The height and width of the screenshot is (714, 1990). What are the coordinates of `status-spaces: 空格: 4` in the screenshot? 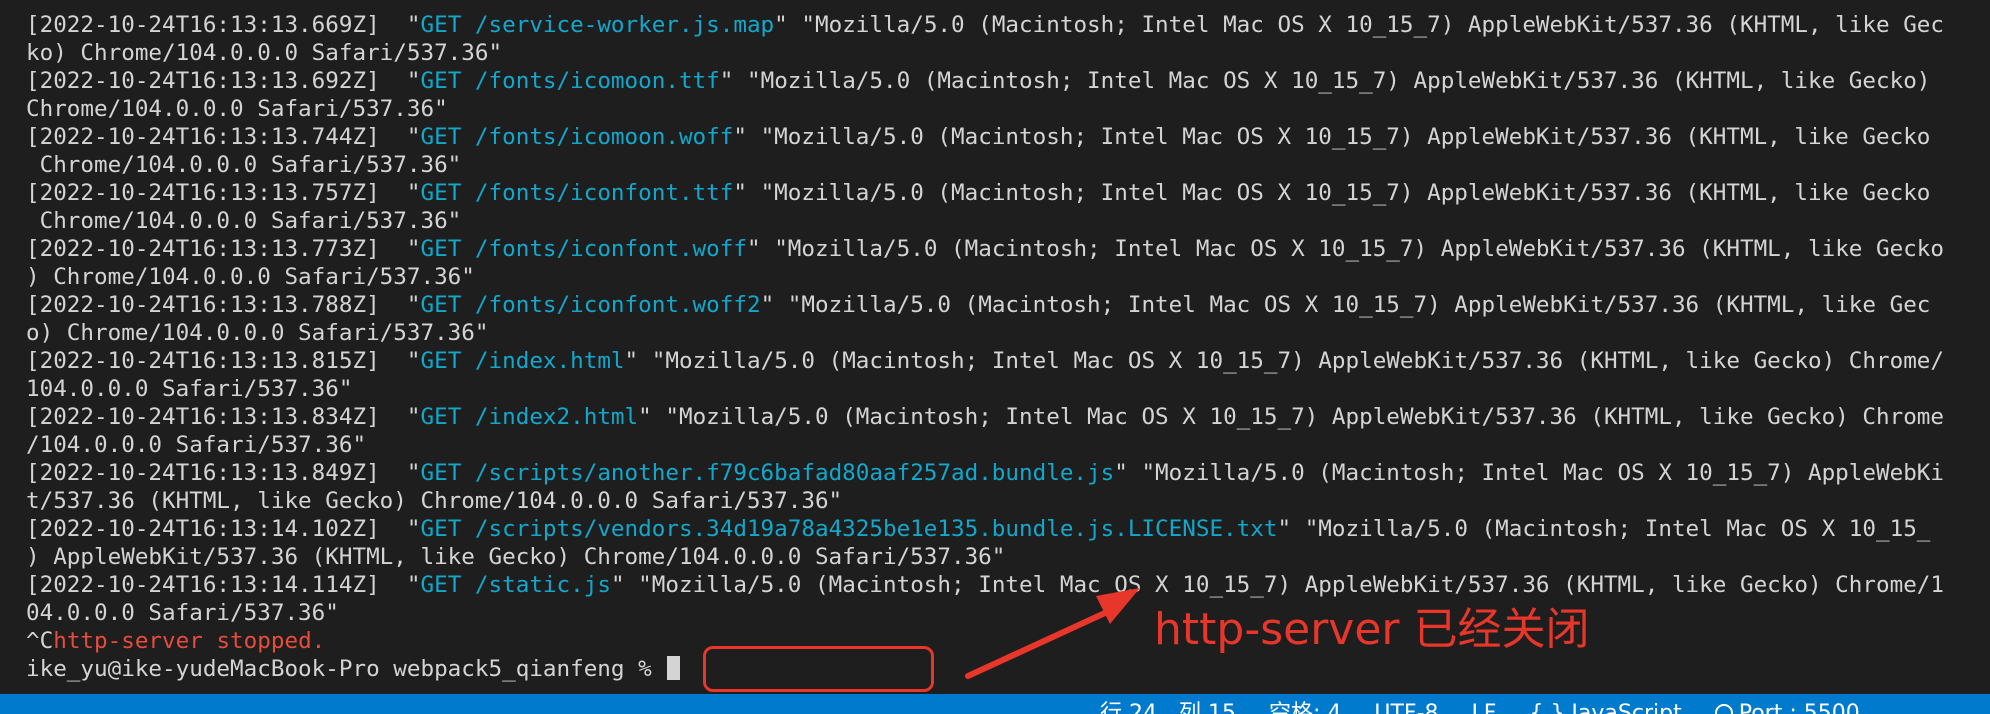 It's located at (1305, 707).